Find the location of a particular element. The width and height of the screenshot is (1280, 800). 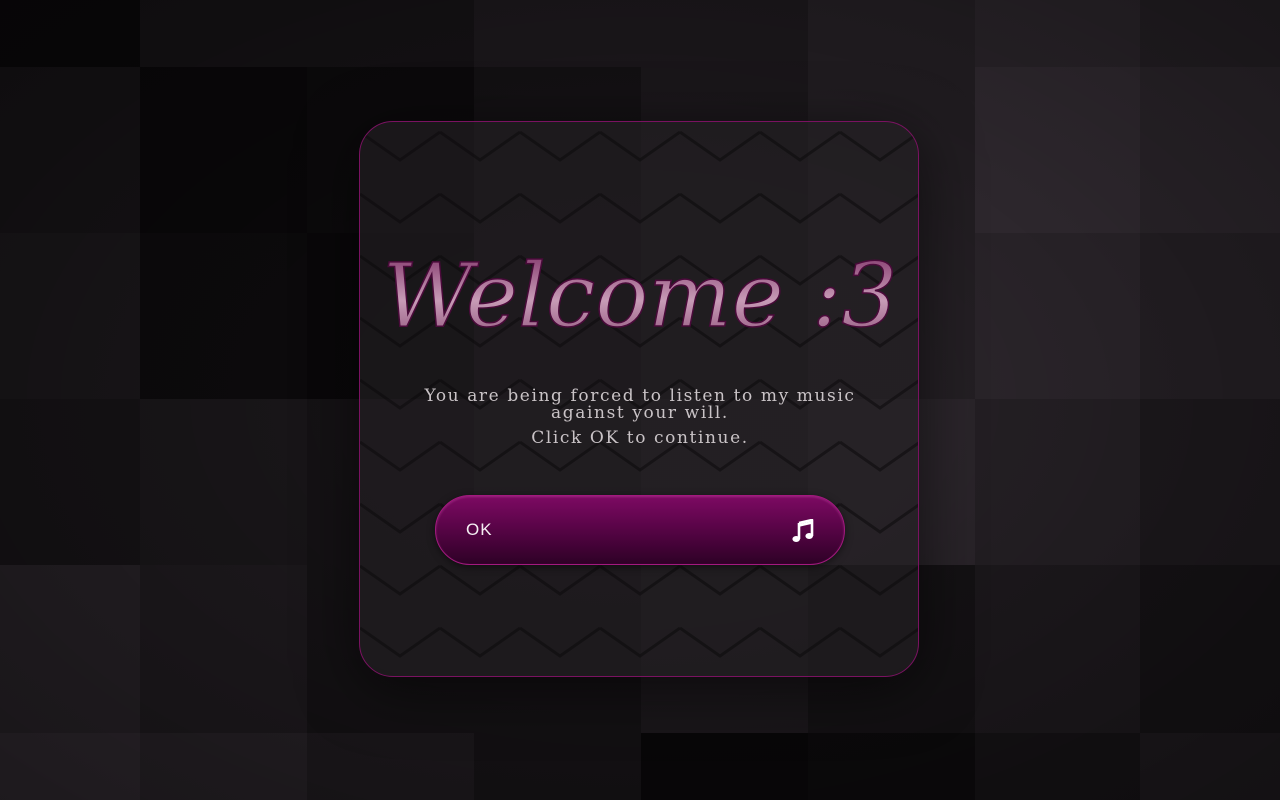

music-note-icon is located at coordinates (803, 530).